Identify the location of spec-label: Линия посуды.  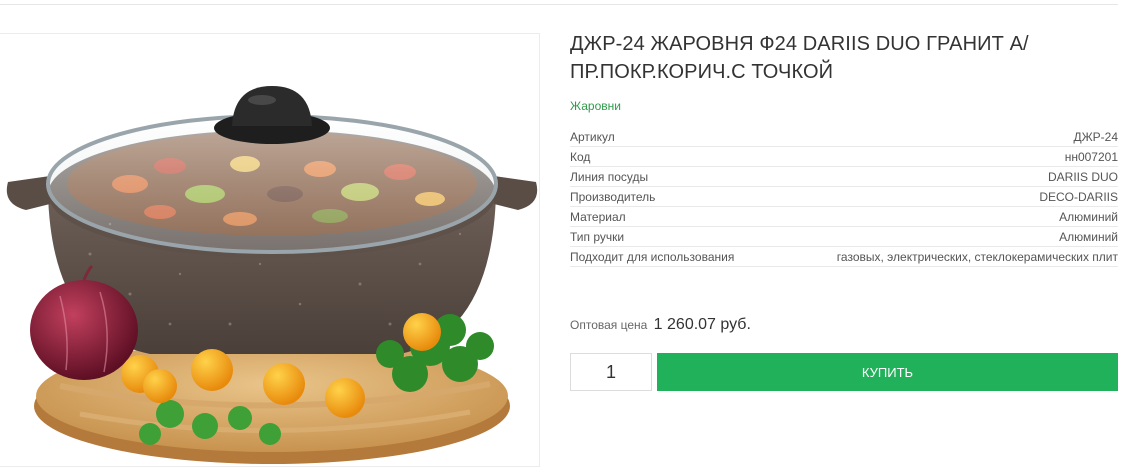
(671, 176).